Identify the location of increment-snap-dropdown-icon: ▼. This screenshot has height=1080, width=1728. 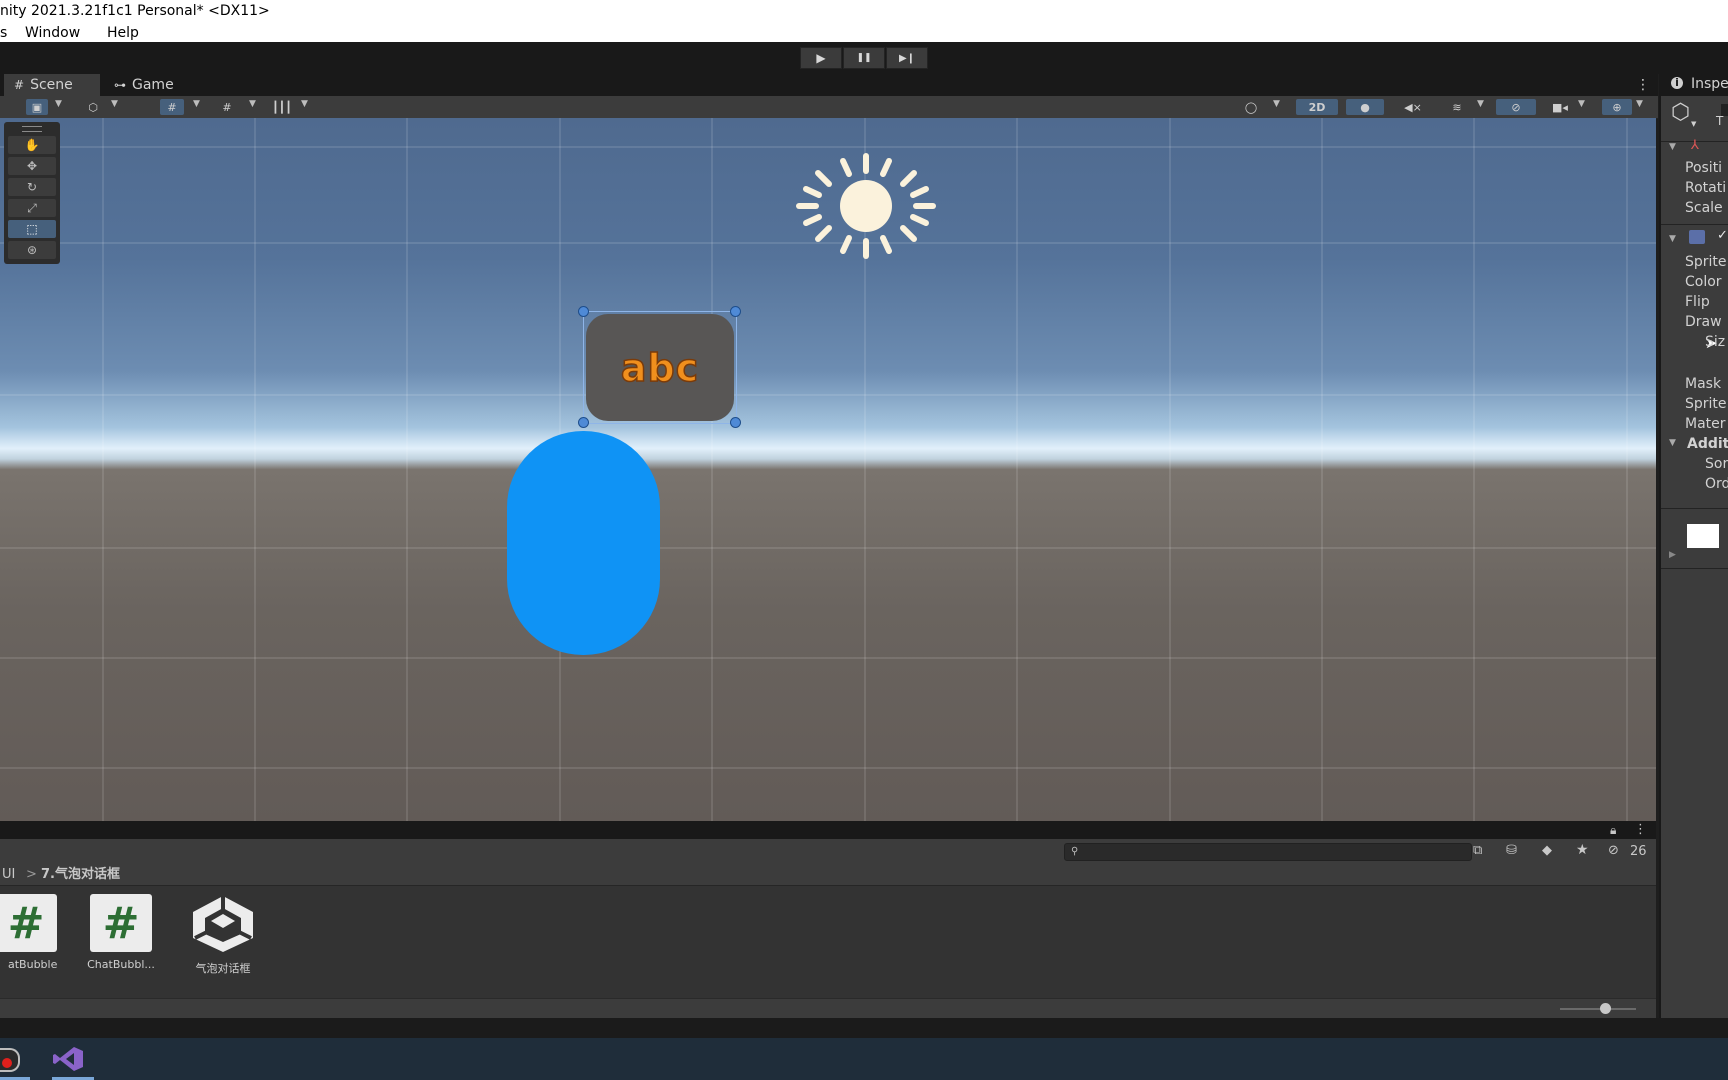
(252, 104).